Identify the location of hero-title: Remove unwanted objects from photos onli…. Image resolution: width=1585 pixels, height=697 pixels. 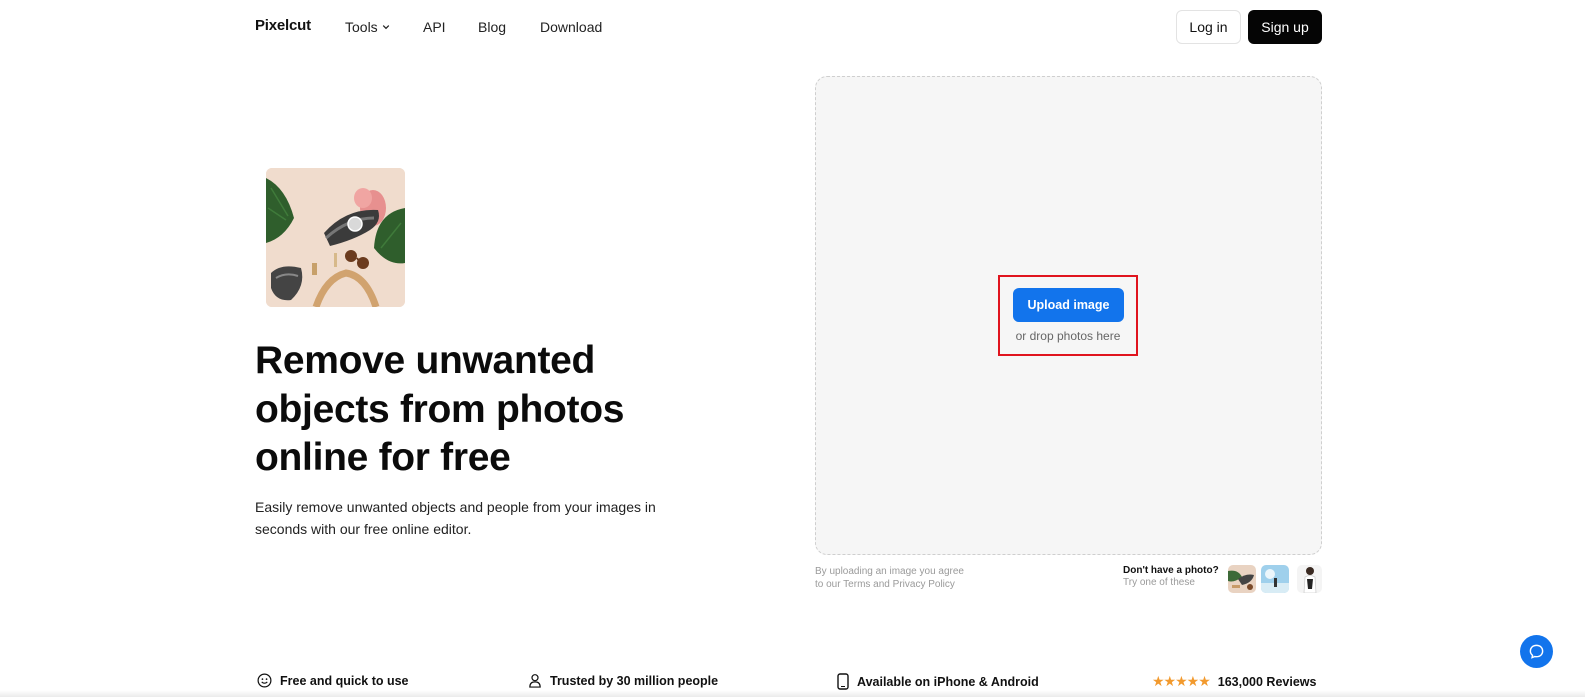
(440, 409).